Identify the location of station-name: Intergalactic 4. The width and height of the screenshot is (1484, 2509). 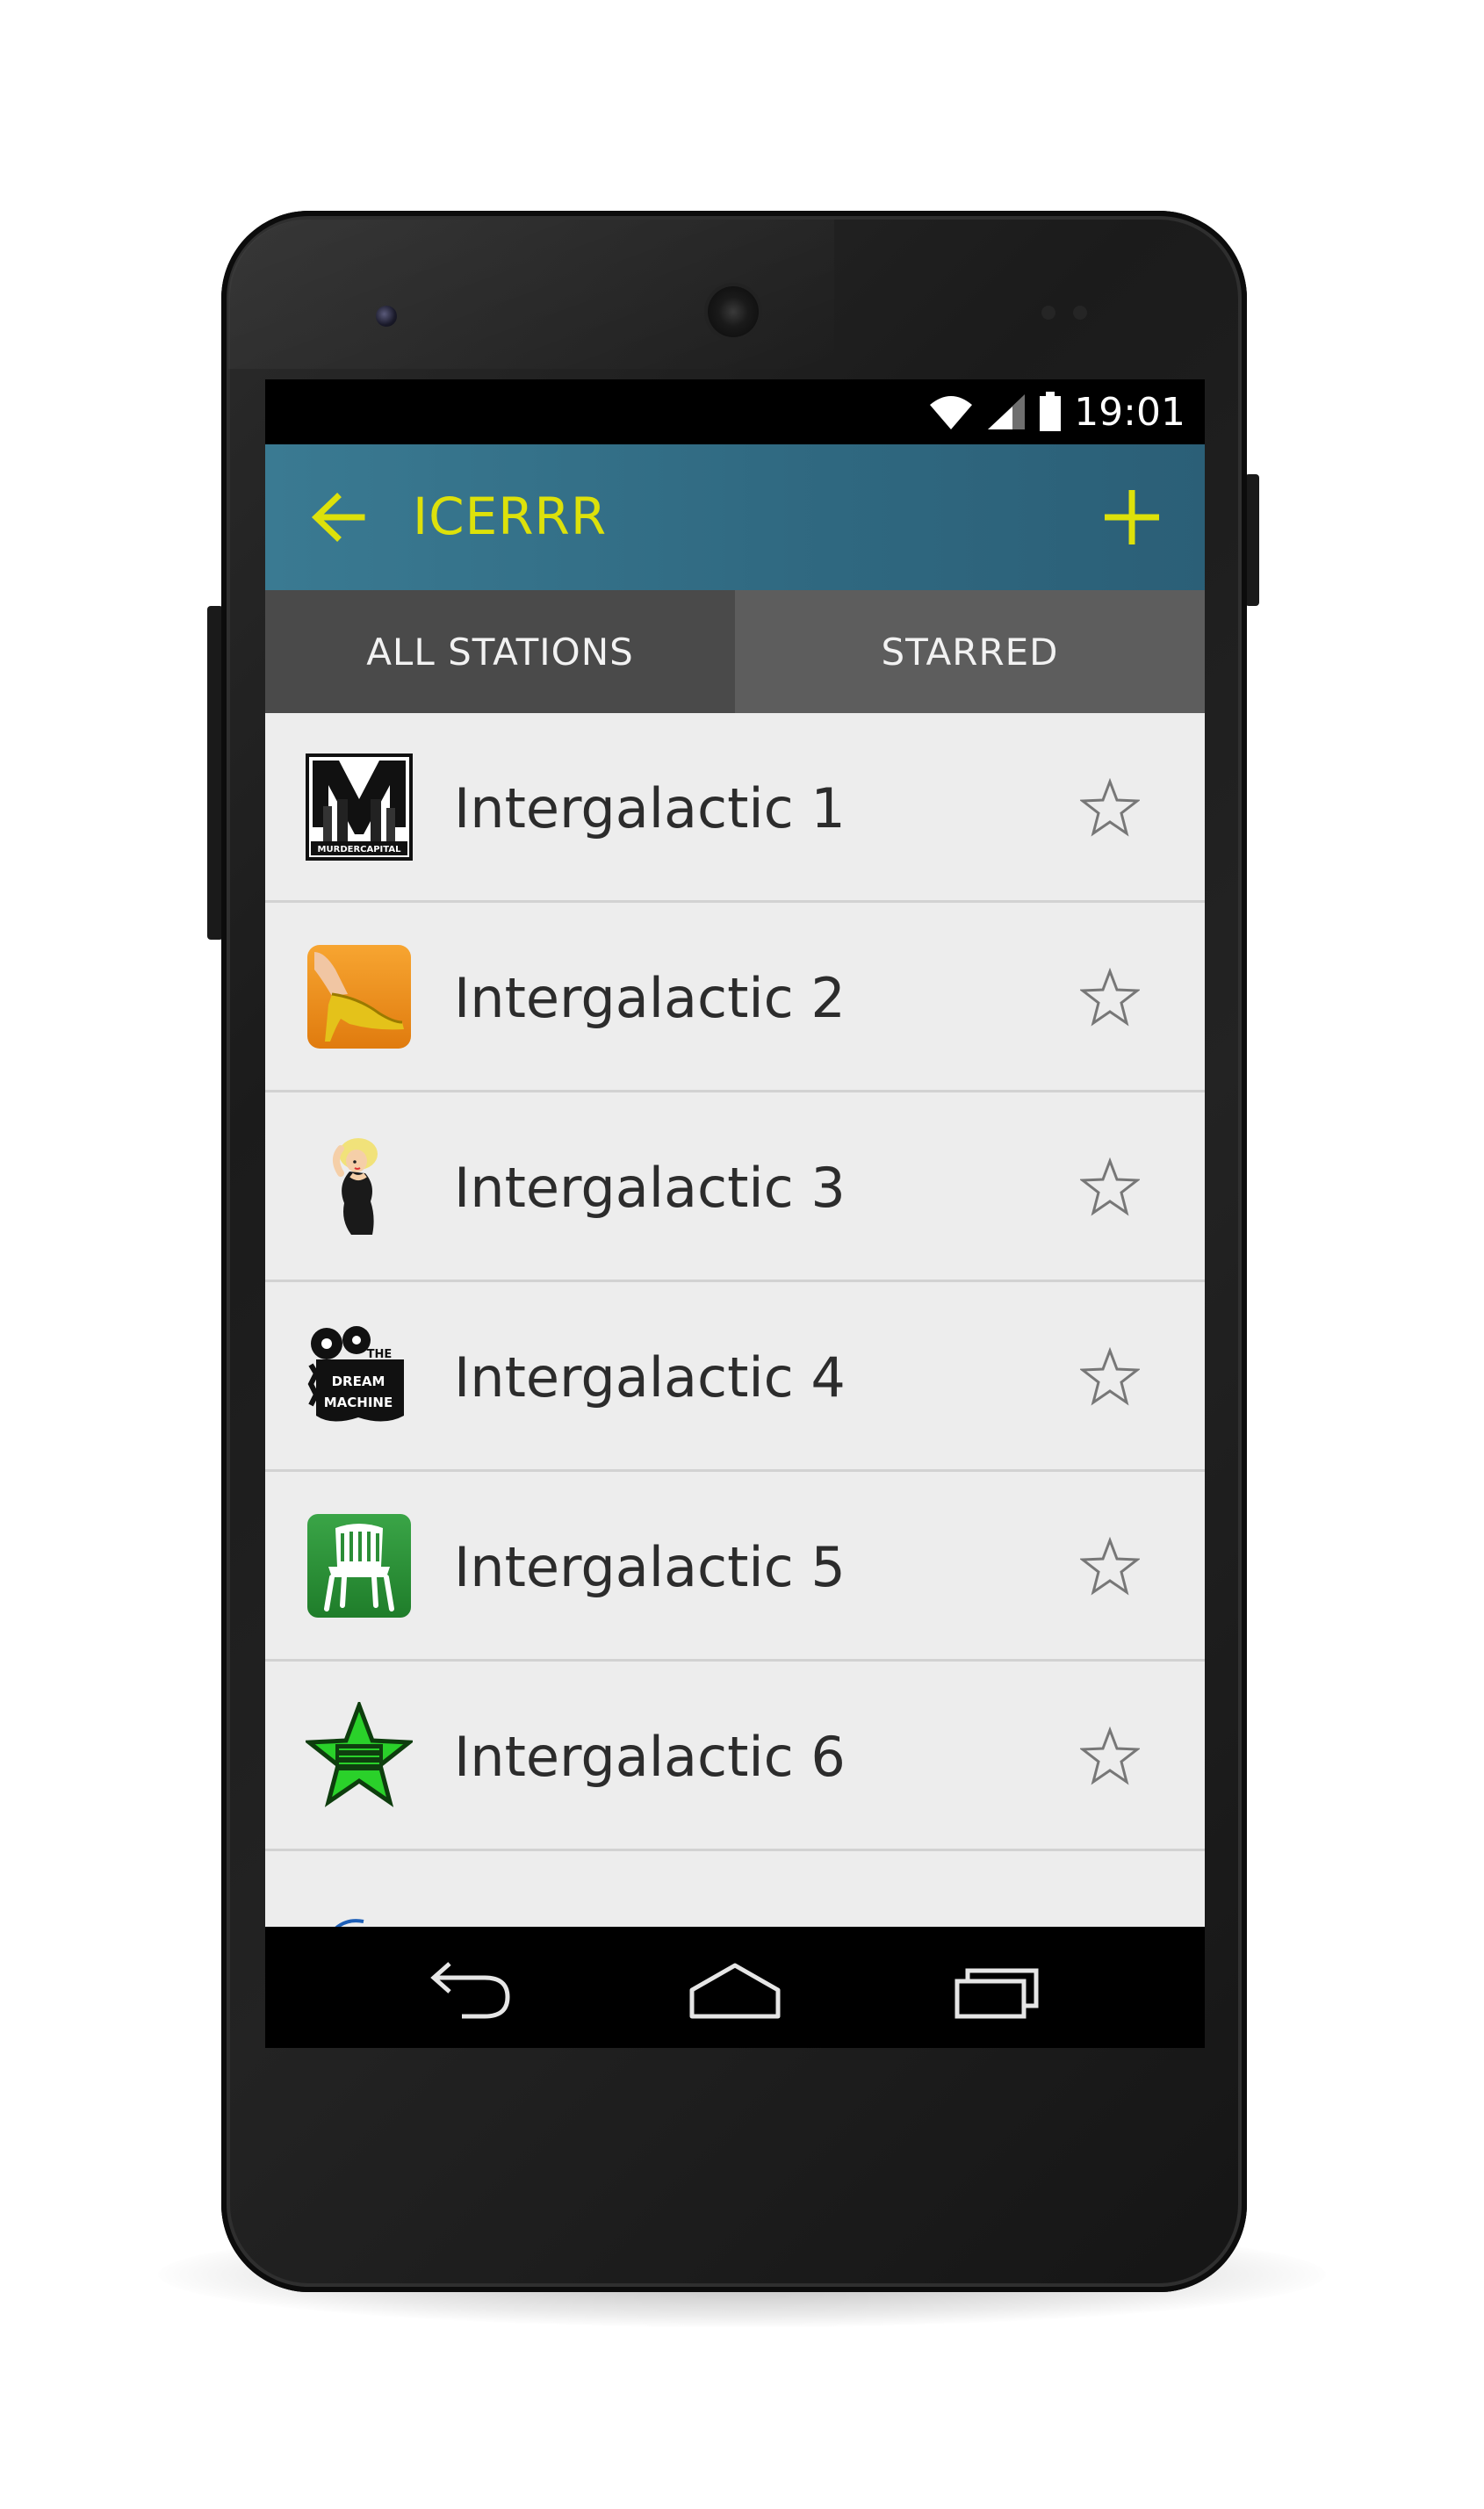
(650, 1377).